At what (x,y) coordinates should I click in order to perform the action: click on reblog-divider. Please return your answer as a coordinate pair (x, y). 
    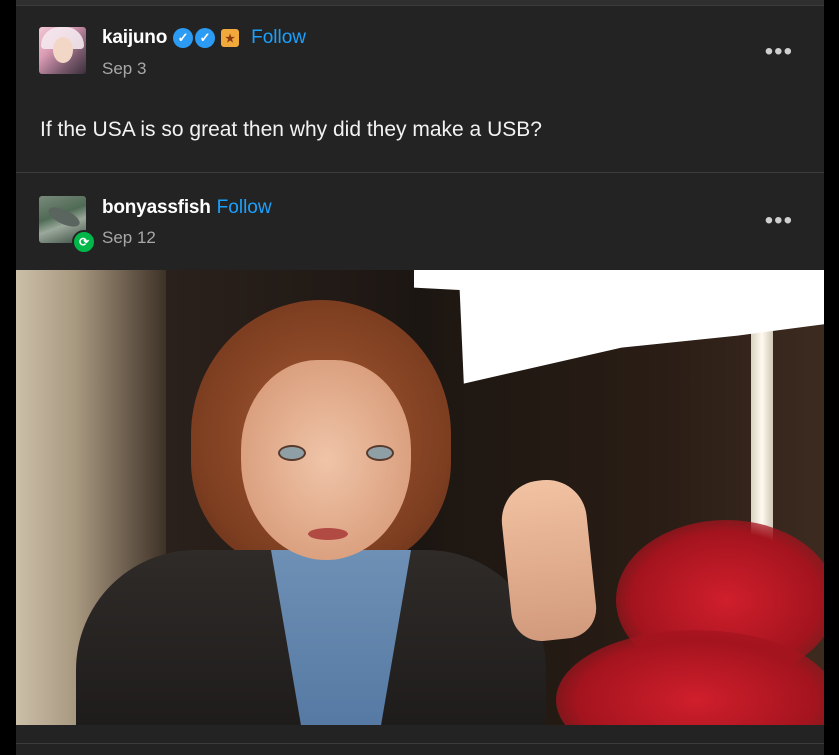
    Looking at the image, I should click on (420, 172).